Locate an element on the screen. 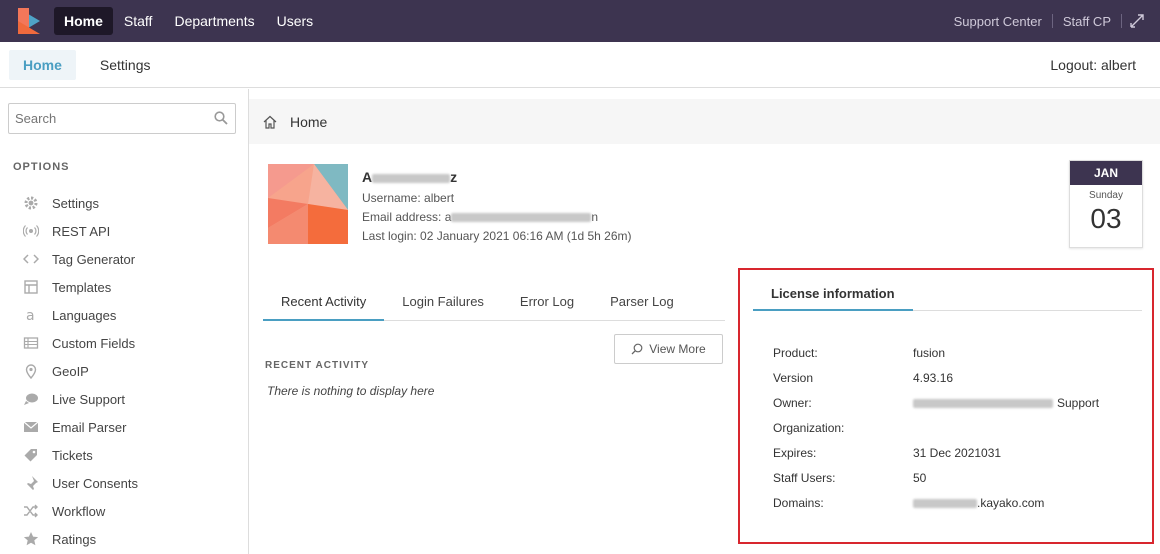  map-pin-icon is located at coordinates (31, 371).